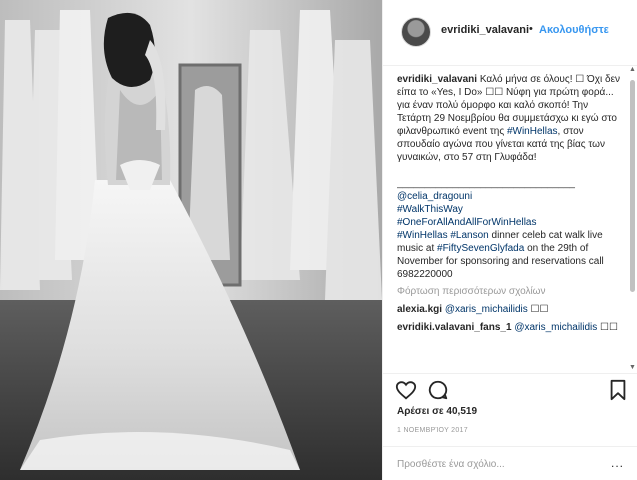 This screenshot has width=637, height=480. Describe the element at coordinates (416, 32) in the screenshot. I see `avatar` at that location.